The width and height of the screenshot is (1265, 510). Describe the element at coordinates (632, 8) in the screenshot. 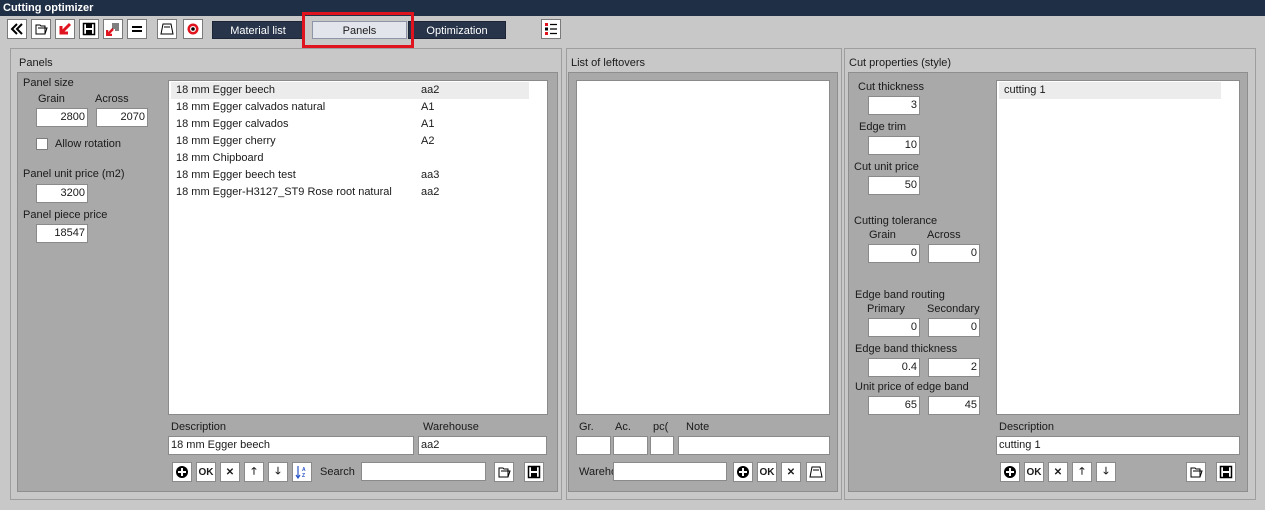

I see `window-title: Cutting optimizer` at that location.